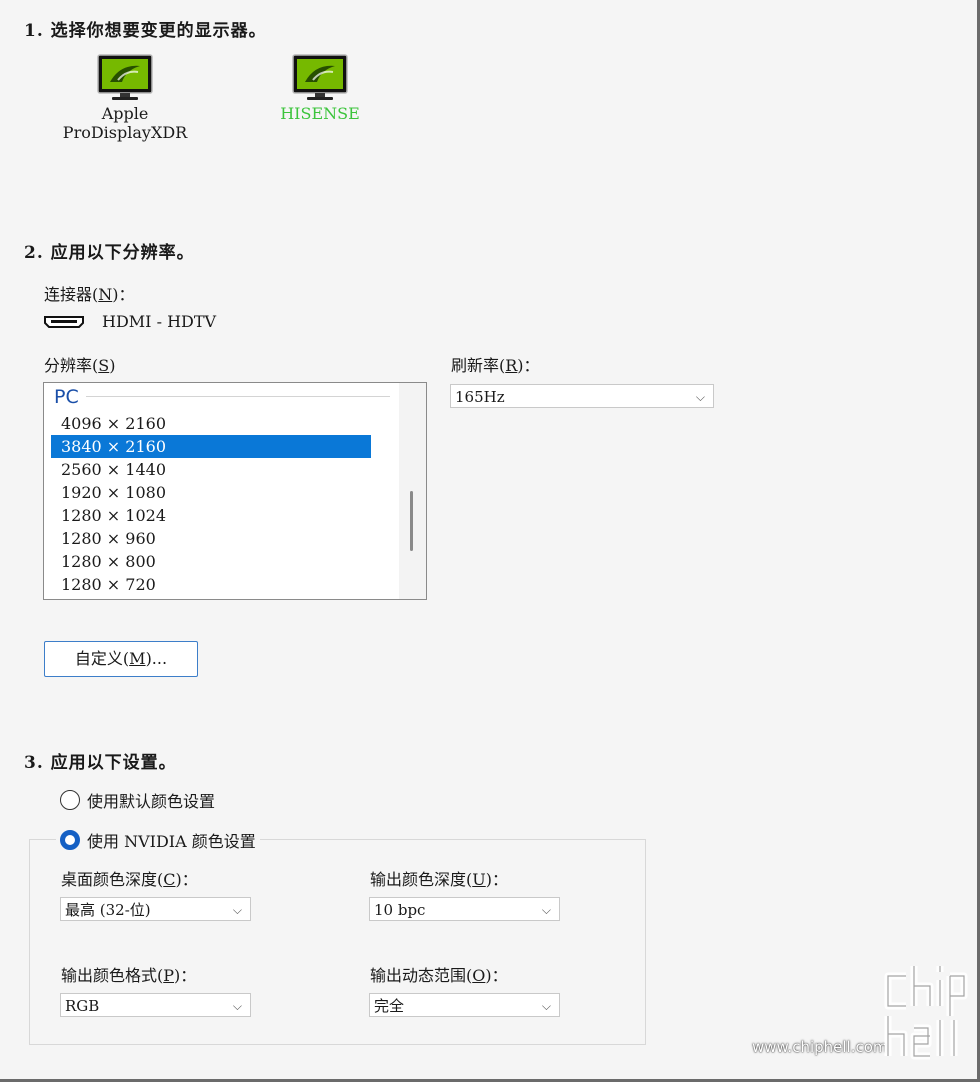 The image size is (980, 1082). What do you see at coordinates (211, 446) in the screenshot?
I see `resolution-row-selected: 3840 × 2160` at bounding box center [211, 446].